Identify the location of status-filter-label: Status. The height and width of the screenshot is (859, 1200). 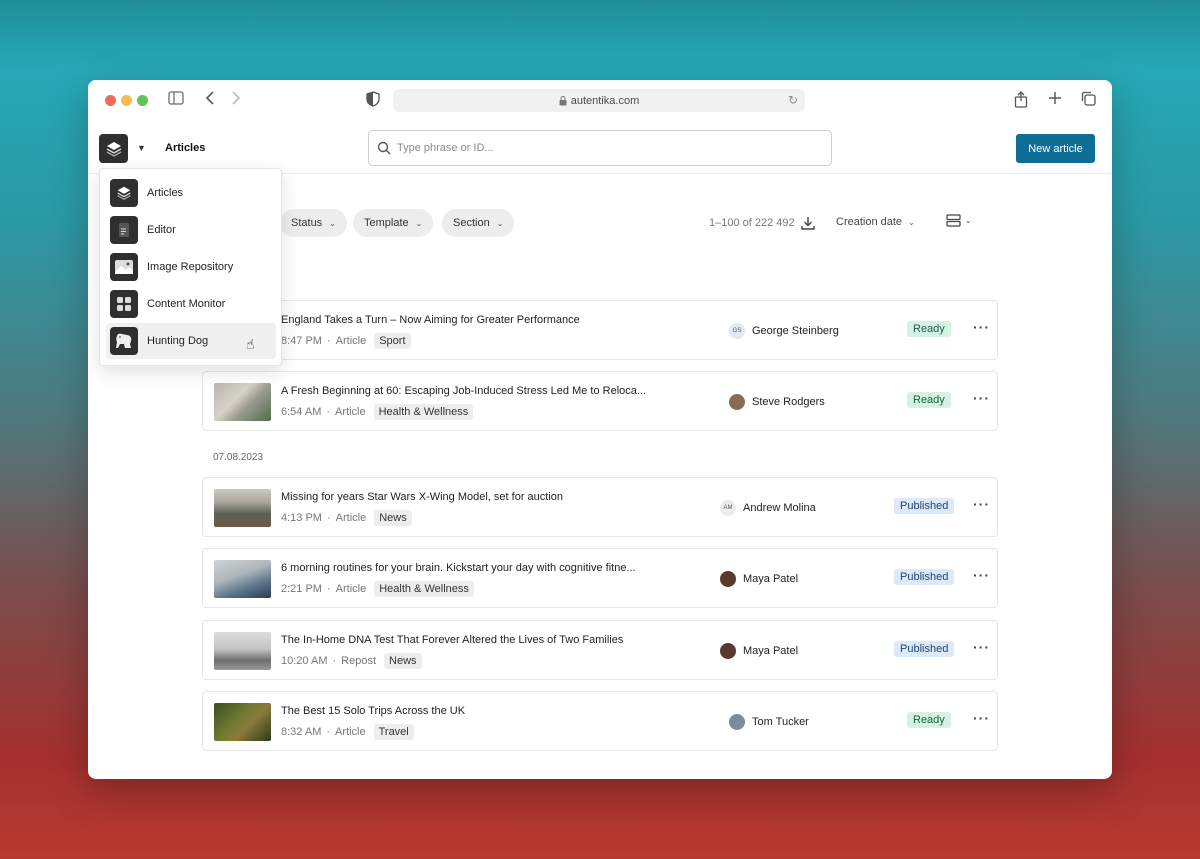
(307, 223).